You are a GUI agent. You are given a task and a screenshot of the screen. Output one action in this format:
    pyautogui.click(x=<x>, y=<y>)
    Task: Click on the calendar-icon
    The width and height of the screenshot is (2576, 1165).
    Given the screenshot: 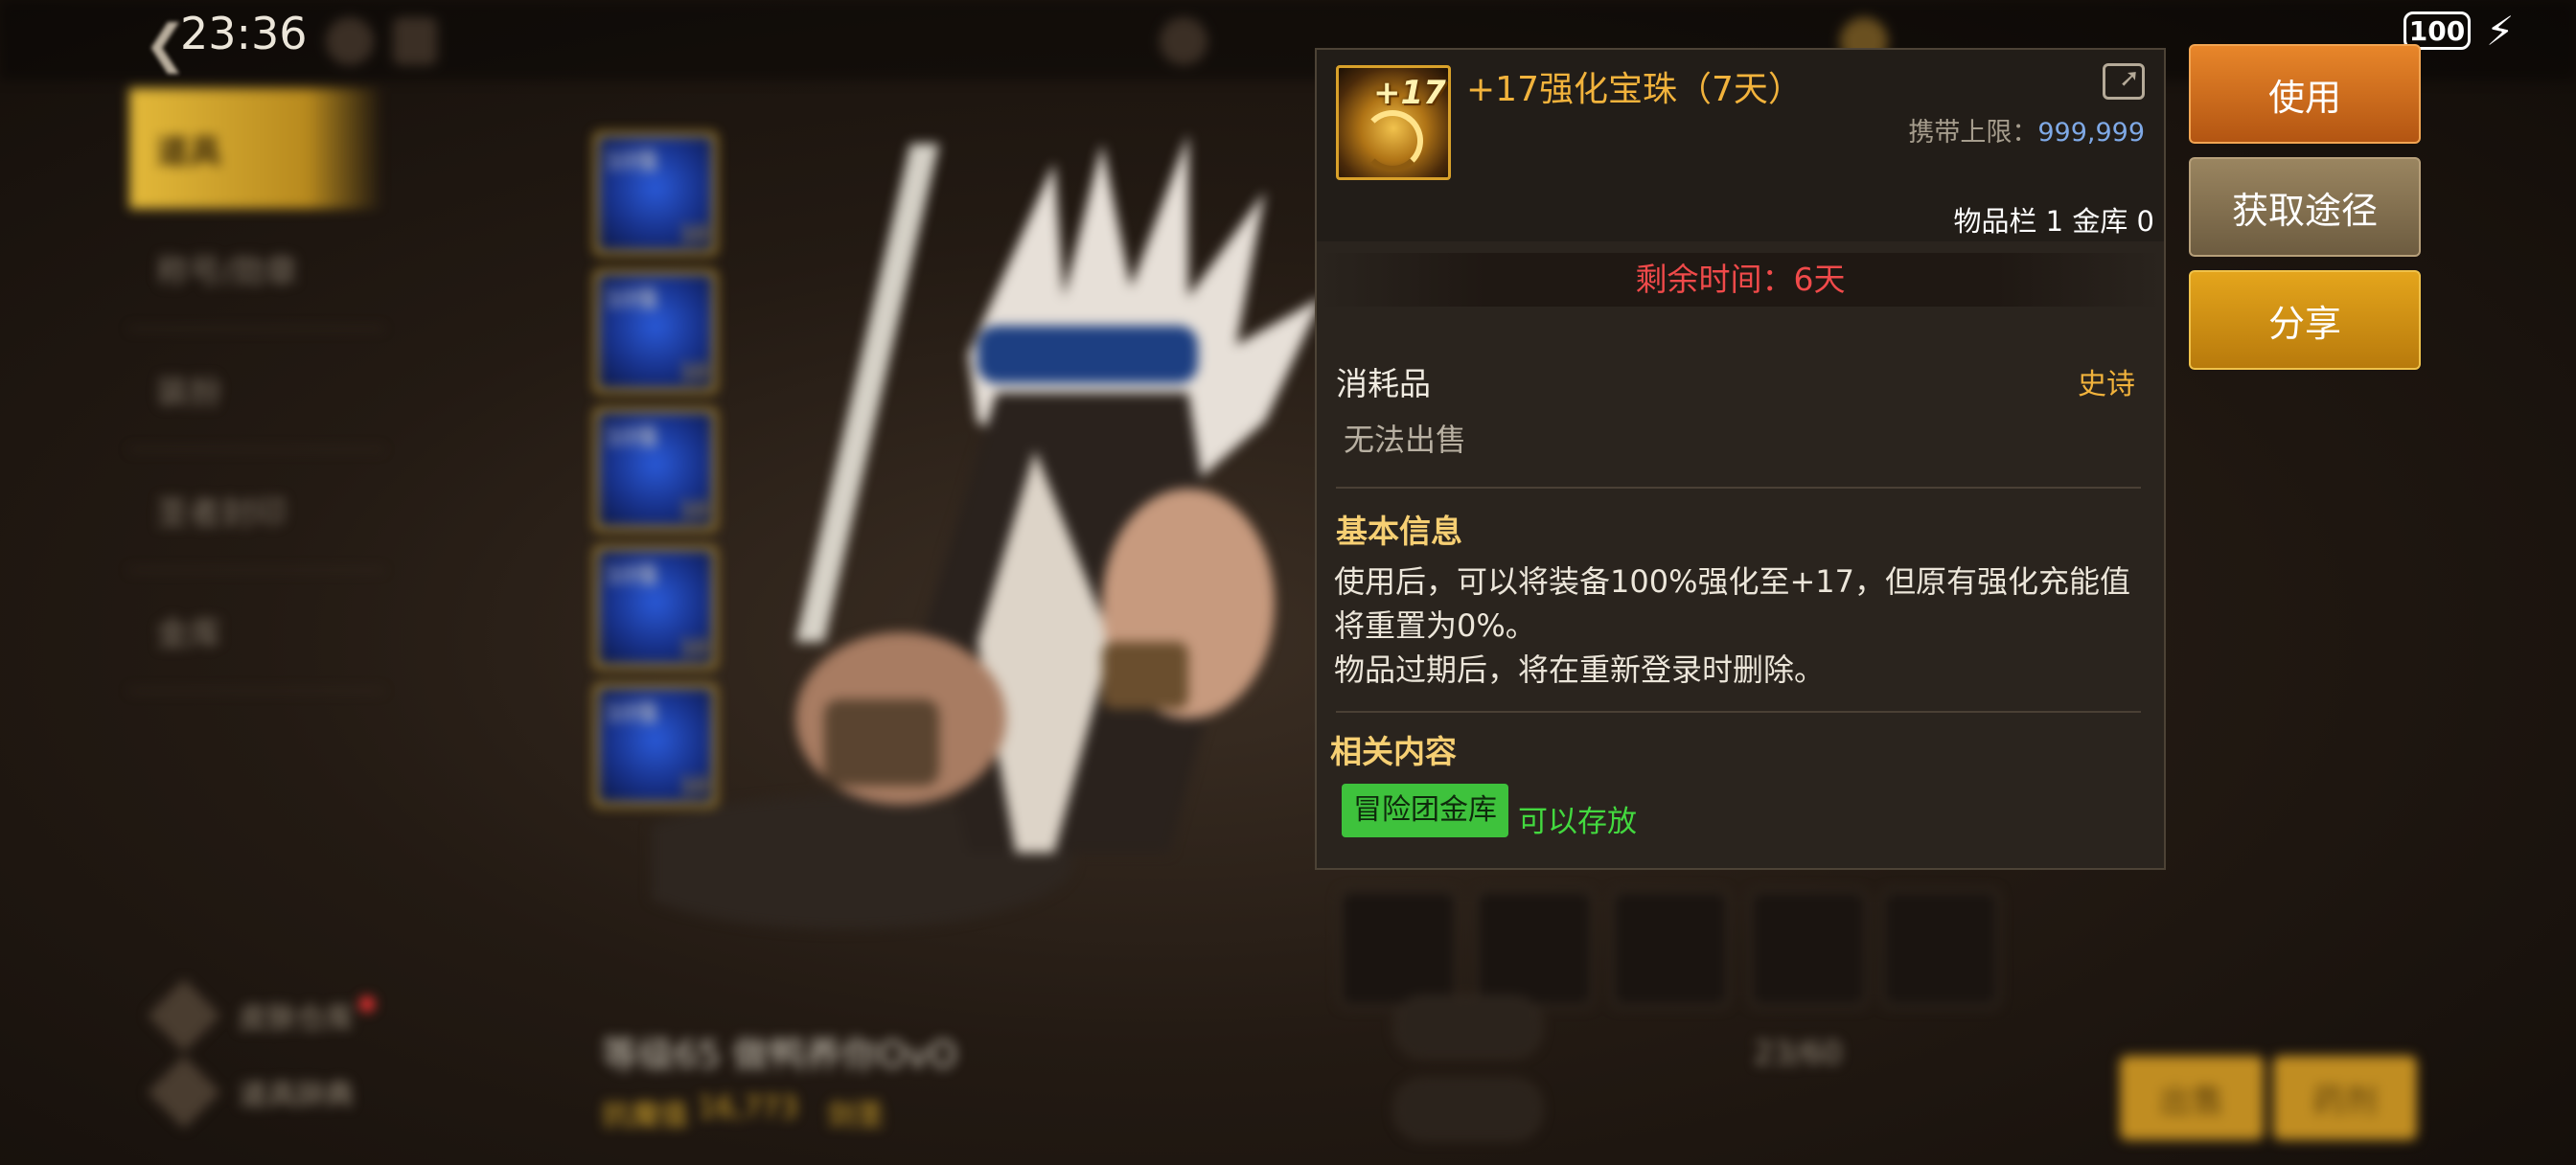 What is the action you would take?
    pyautogui.click(x=415, y=41)
    